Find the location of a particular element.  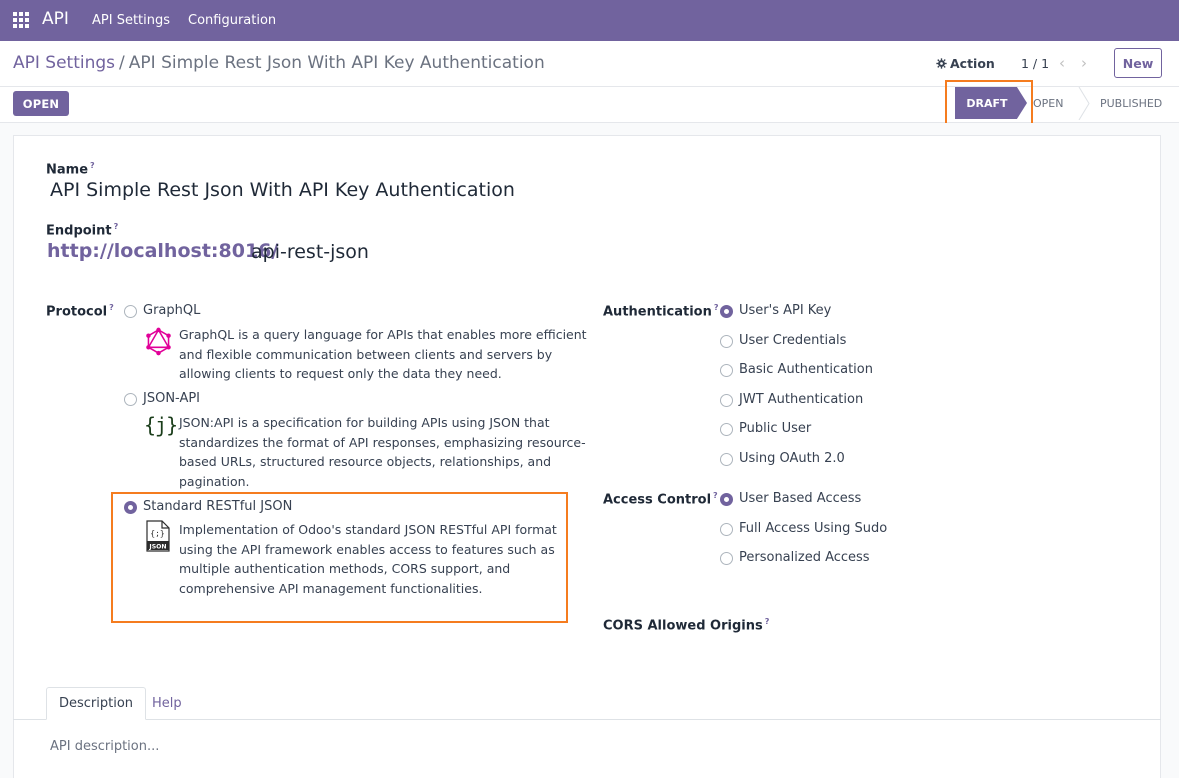

auth-label-users-api-key: User's API Key is located at coordinates (785, 310).